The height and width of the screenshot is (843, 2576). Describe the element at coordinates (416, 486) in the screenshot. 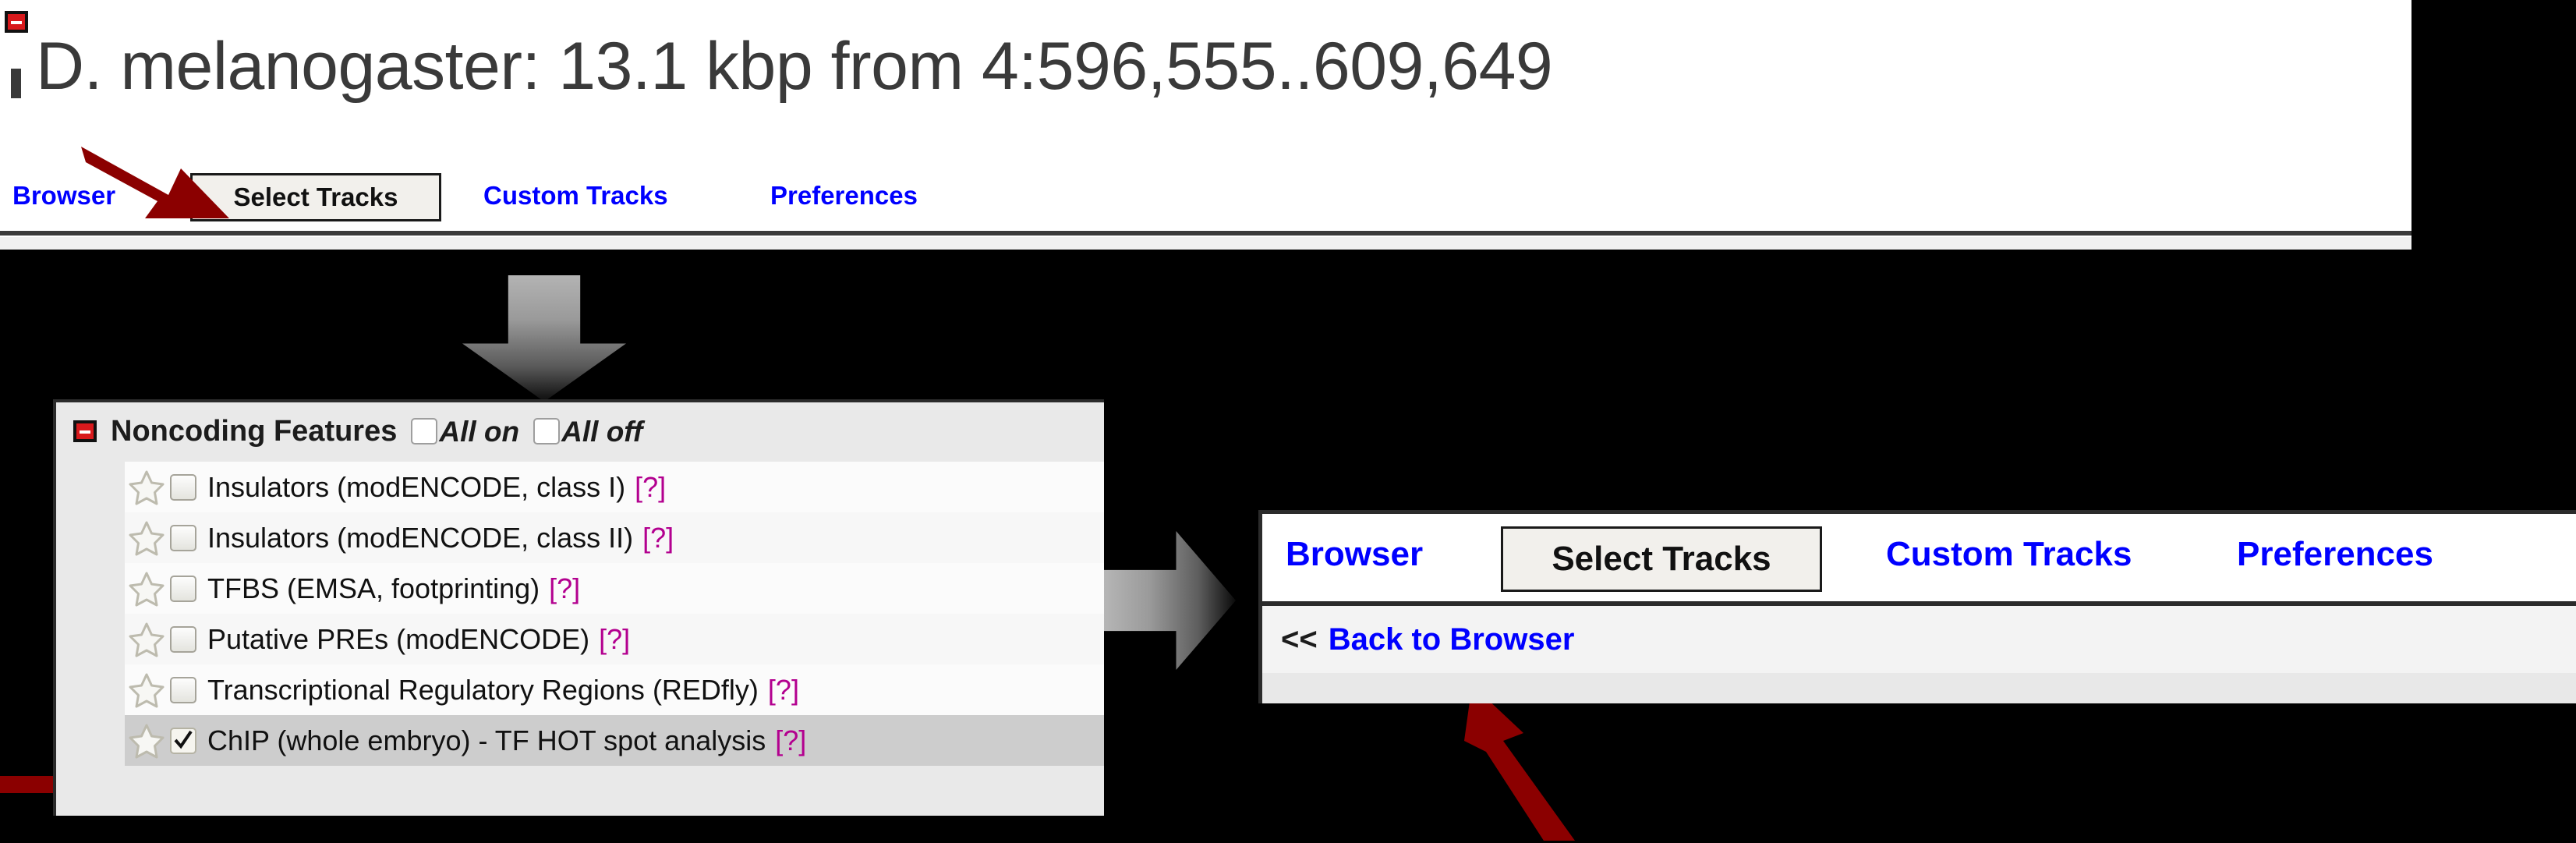

I see `track-label: Insulators (modENCODE, class I)` at that location.